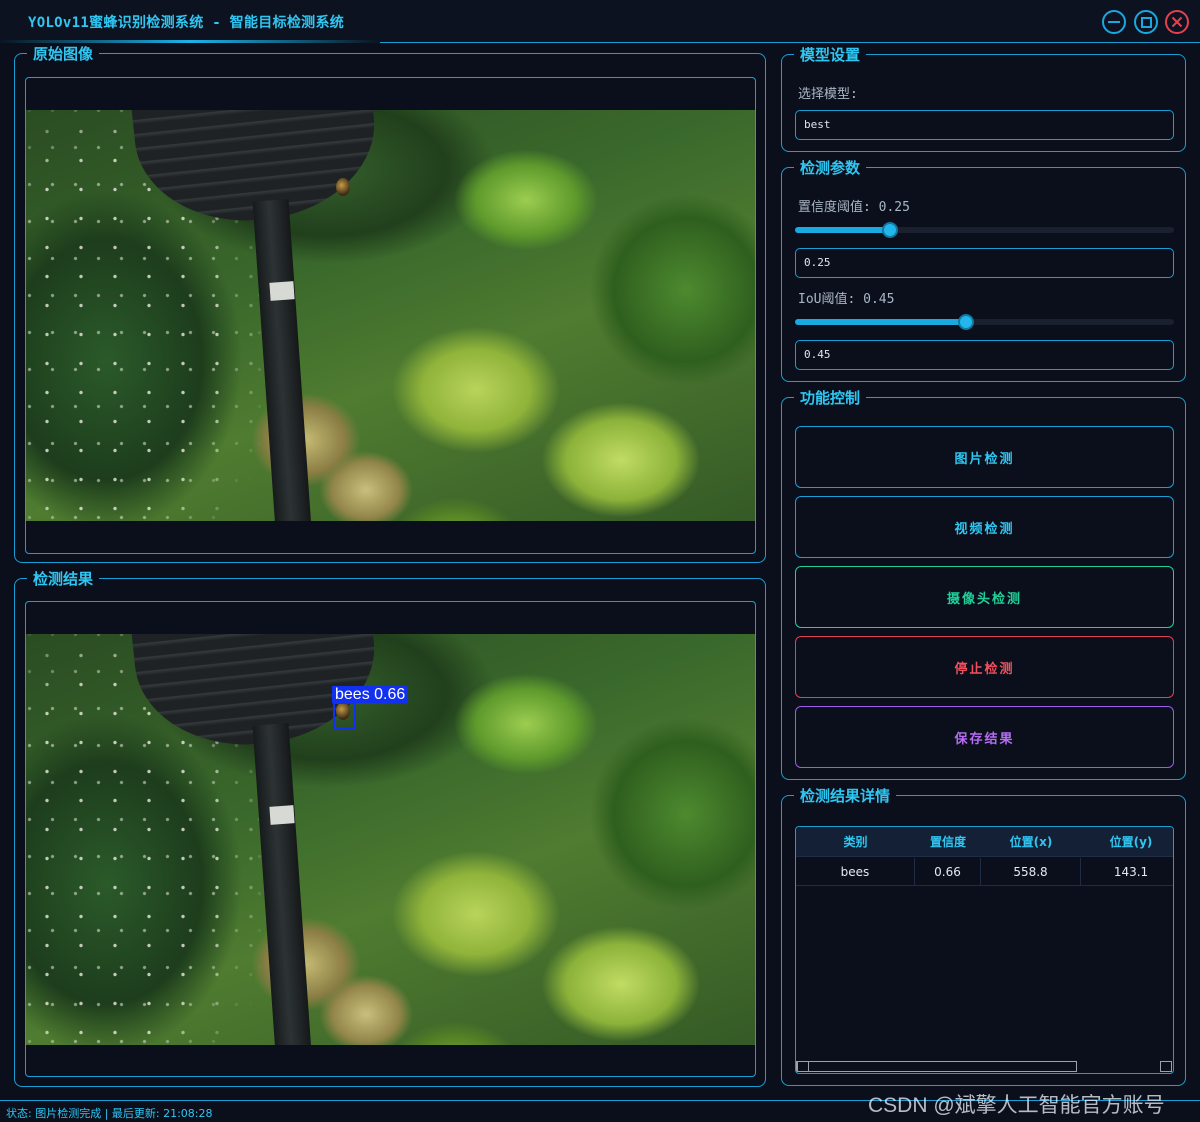 The image size is (1200, 1122). What do you see at coordinates (984, 457) in the screenshot?
I see `image-detect-button: 图片检测` at bounding box center [984, 457].